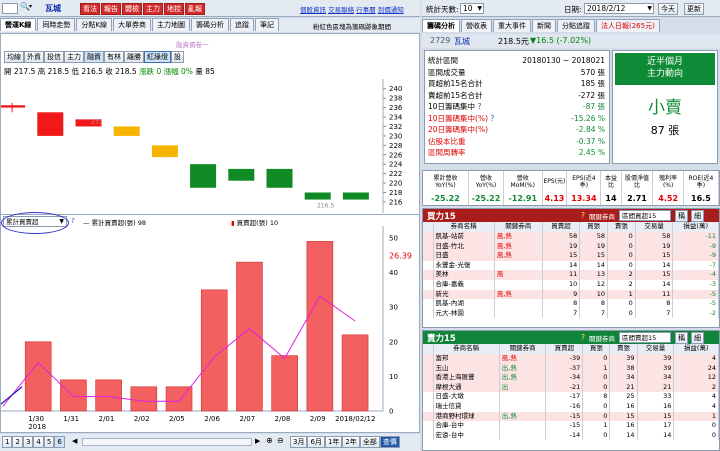 This screenshot has width=720, height=451. What do you see at coordinates (428, 349) in the screenshot?
I see `sell15-col-header` at bounding box center [428, 349].